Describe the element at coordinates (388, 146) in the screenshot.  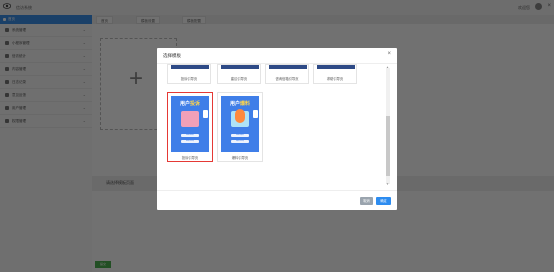
I see `scrollbar-thumb` at that location.